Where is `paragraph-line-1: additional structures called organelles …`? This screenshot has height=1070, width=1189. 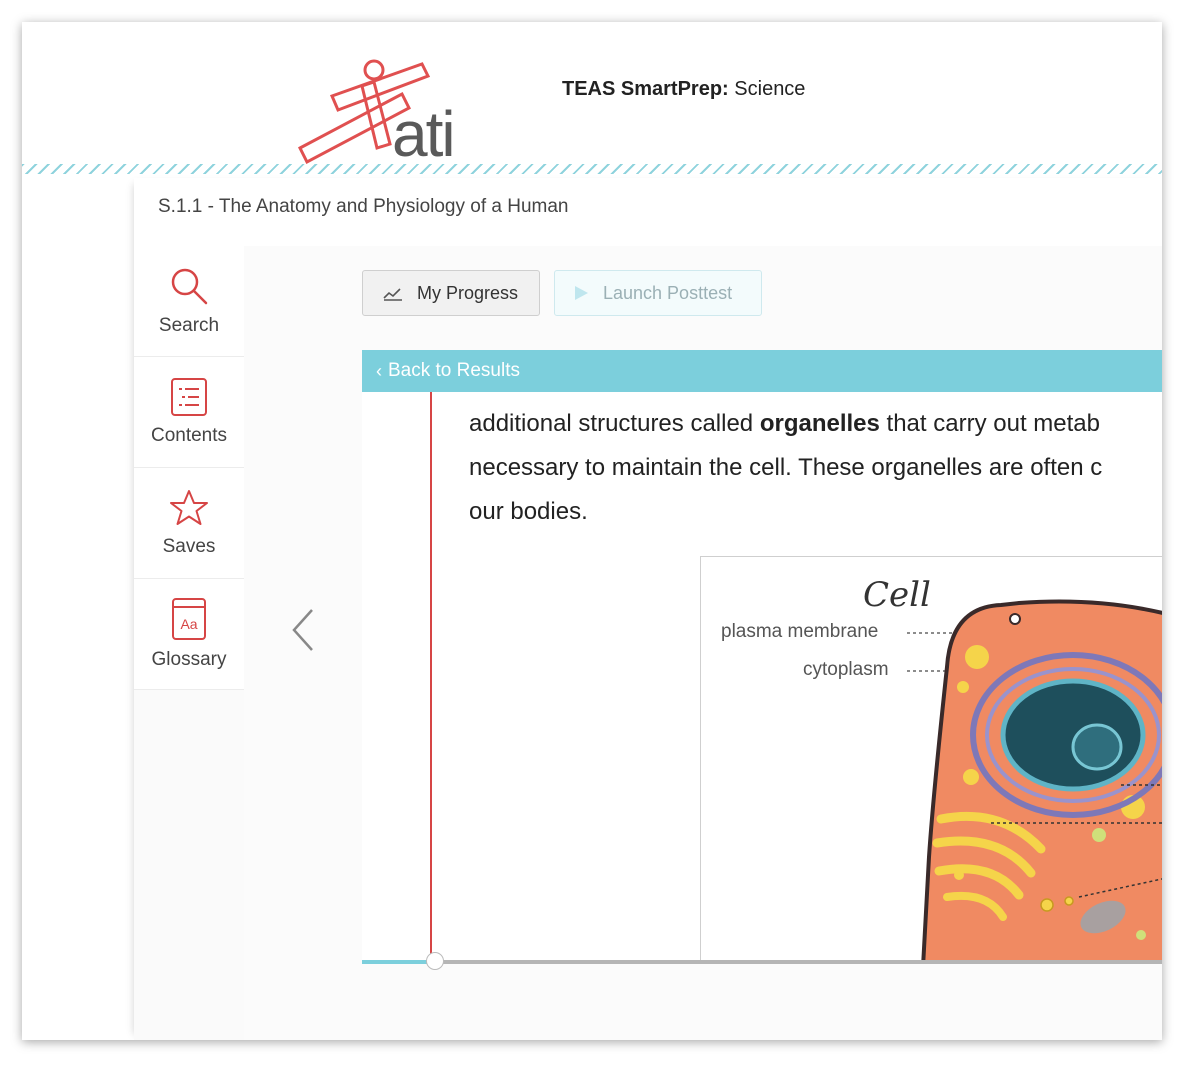
paragraph-line-1: additional structures called organelles … is located at coordinates (784, 423).